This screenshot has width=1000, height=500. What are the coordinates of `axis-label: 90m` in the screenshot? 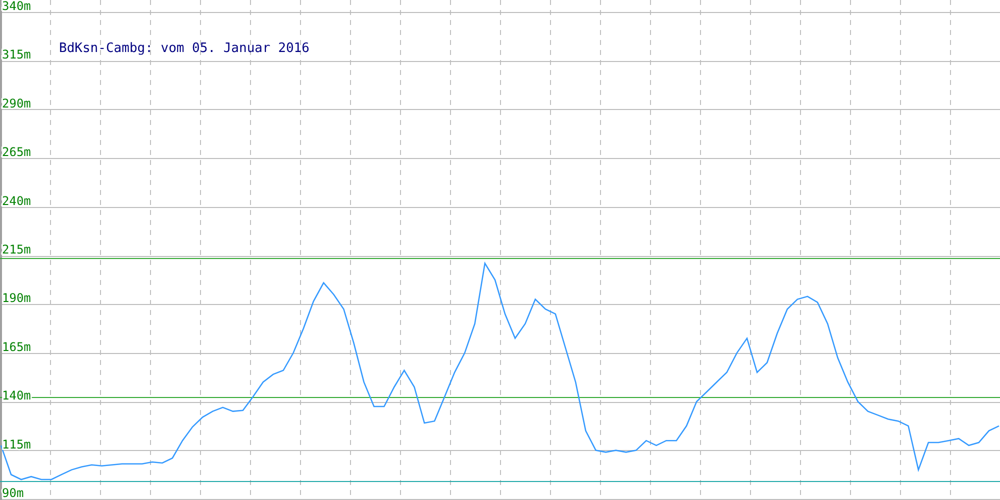 It's located at (13, 493).